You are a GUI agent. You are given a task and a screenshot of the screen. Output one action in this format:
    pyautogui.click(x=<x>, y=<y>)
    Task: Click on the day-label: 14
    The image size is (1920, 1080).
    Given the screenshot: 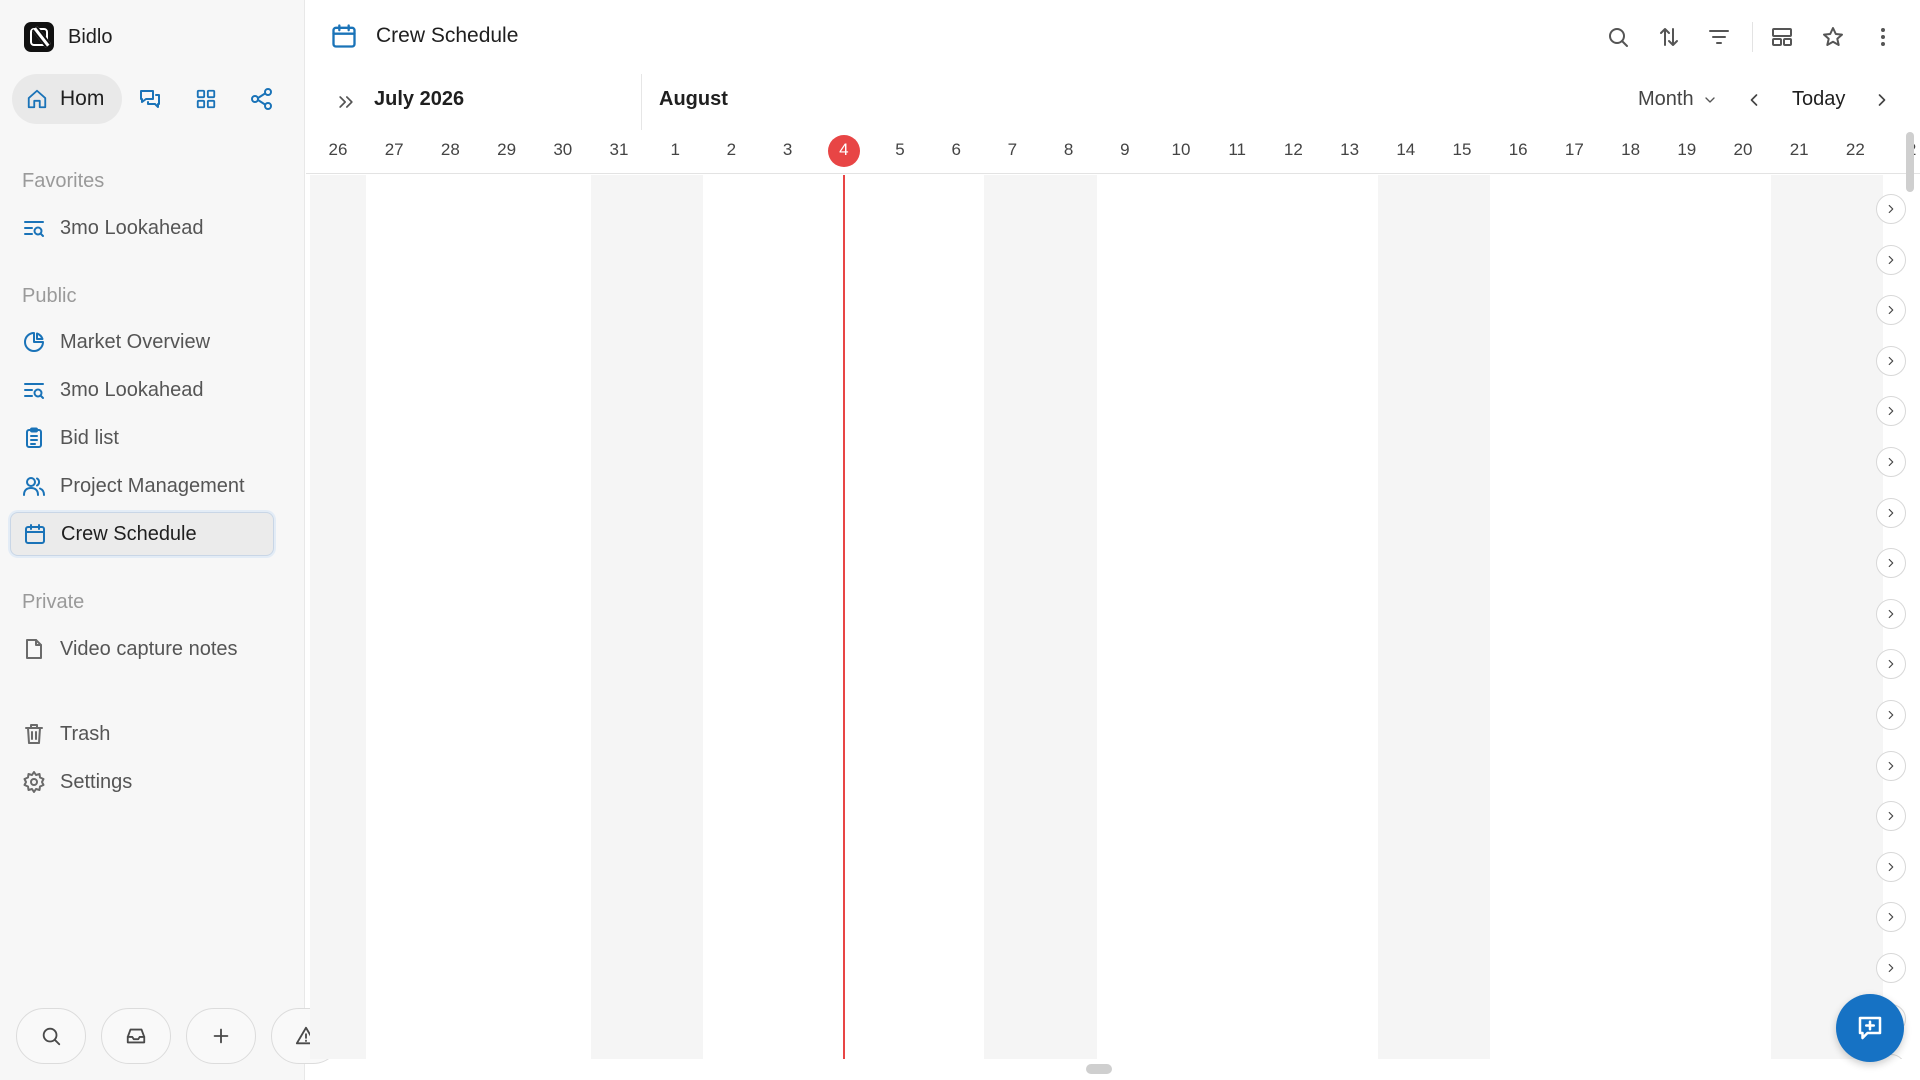 What is the action you would take?
    pyautogui.click(x=1406, y=150)
    